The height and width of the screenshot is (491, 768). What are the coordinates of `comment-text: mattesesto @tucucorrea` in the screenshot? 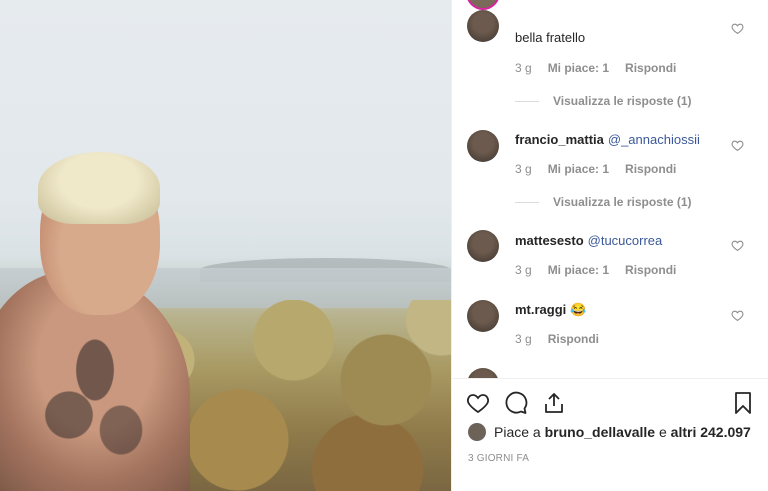 It's located at (620, 240).